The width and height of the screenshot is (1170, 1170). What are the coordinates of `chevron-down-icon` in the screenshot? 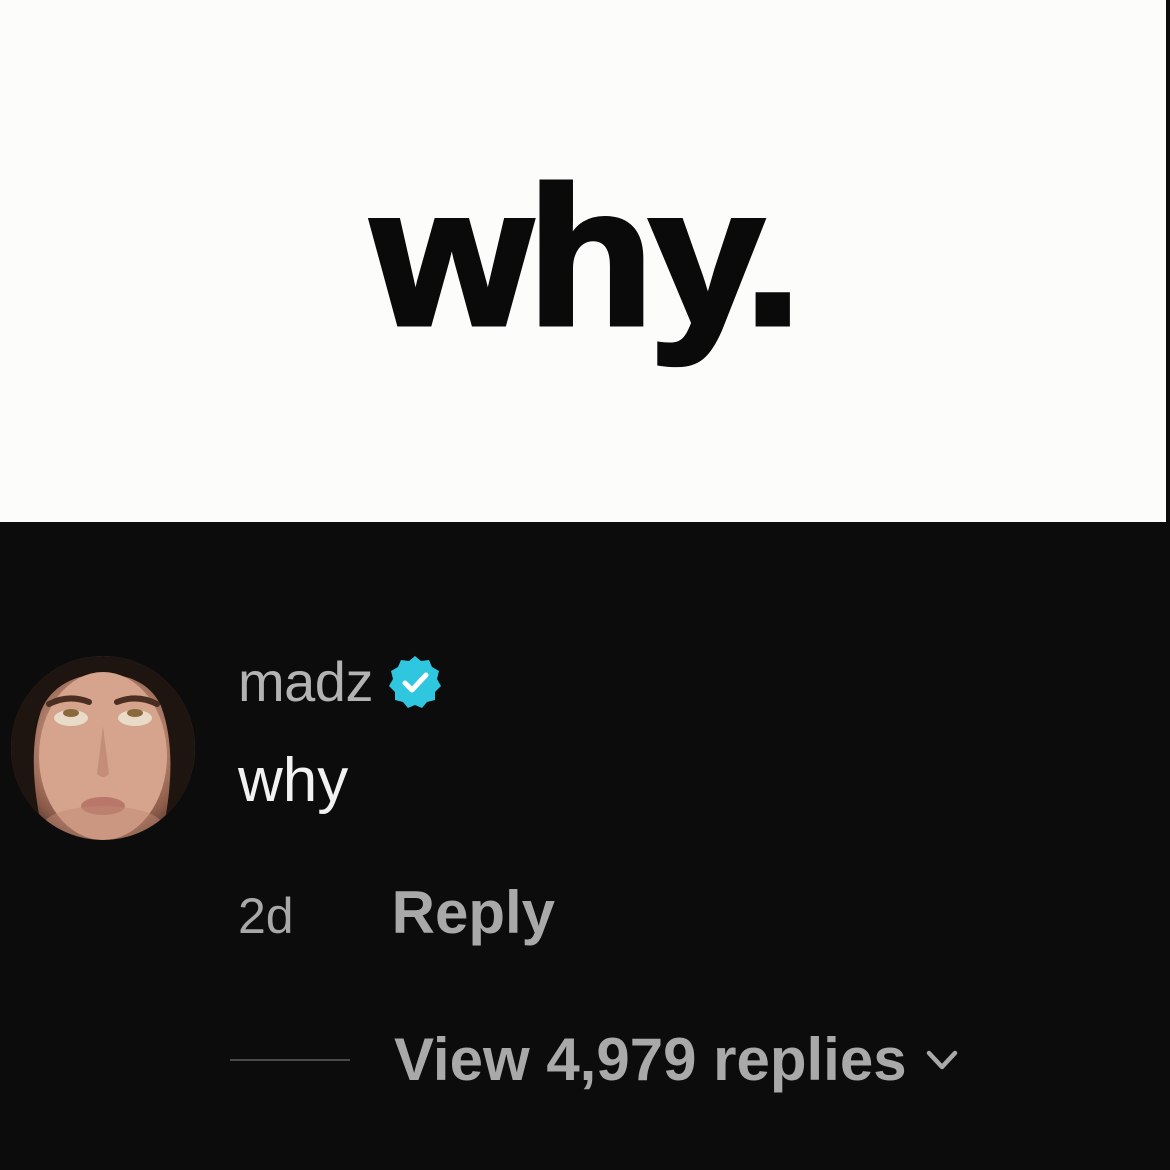 It's located at (942, 1060).